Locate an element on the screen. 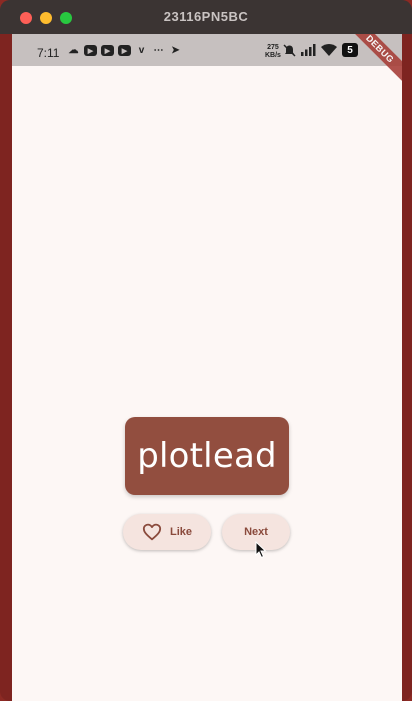 This screenshot has width=412, height=701. message-icon: ⋯ is located at coordinates (158, 50).